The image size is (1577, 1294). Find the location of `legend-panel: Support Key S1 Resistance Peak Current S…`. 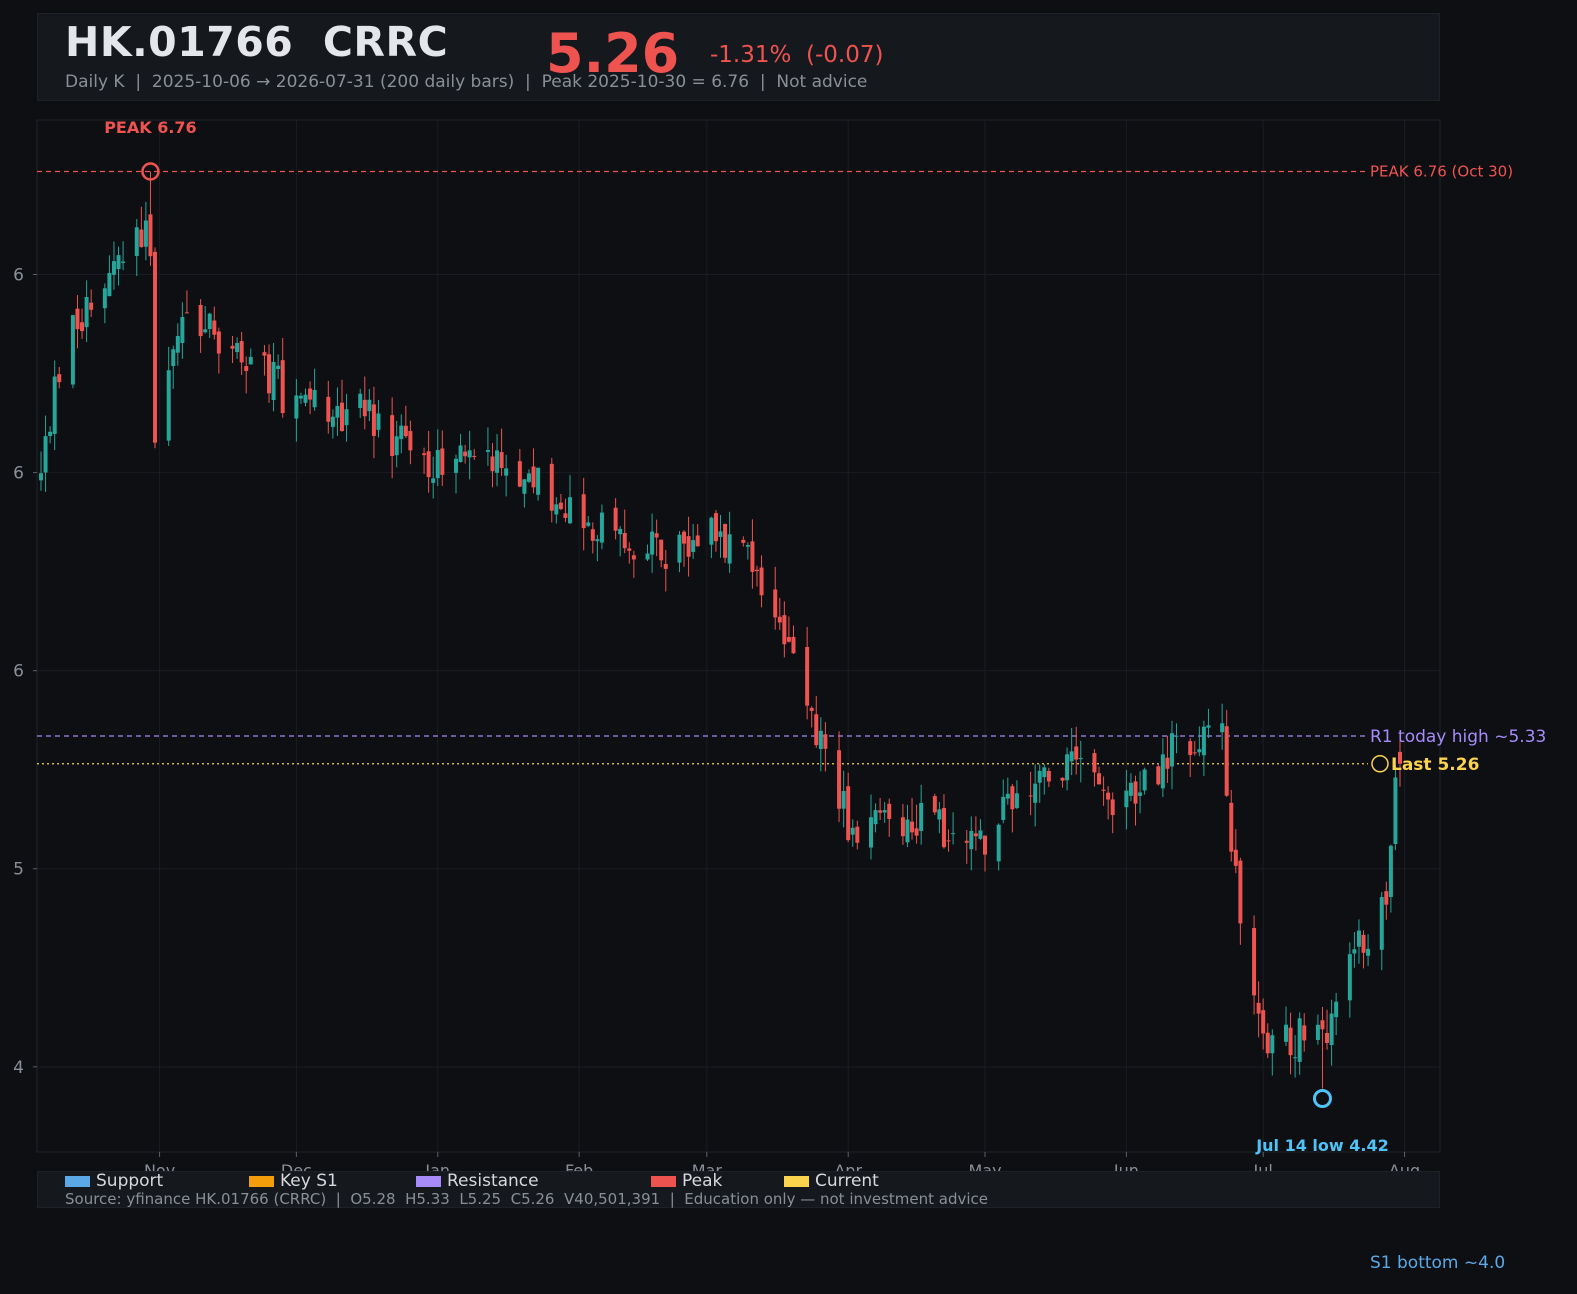

legend-panel: Support Key S1 Resistance Peak Current S… is located at coordinates (738, 1189).